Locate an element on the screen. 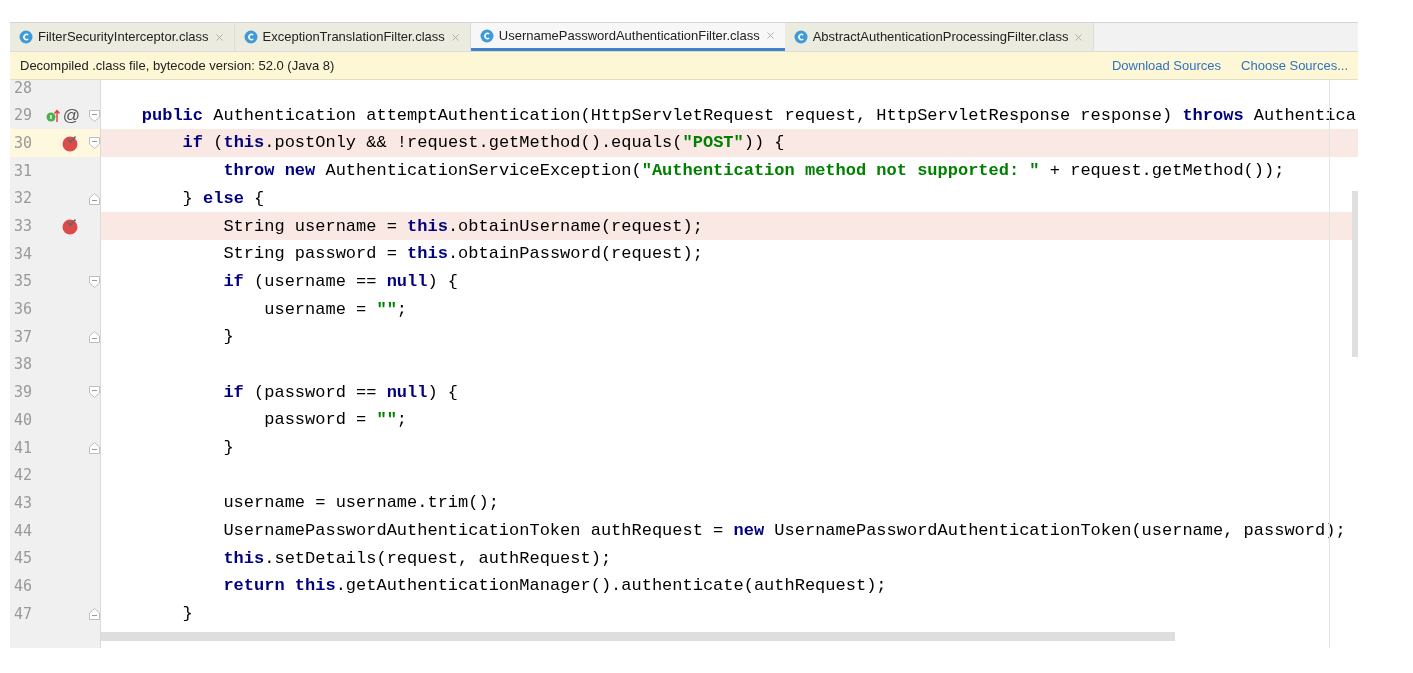  editor-tab: FilterSecurityInterceptor.class is located at coordinates (122, 37).